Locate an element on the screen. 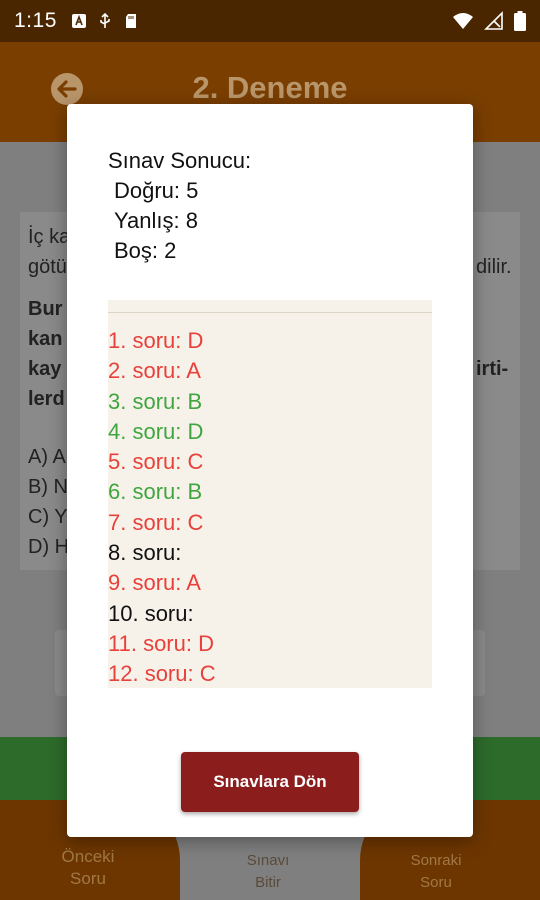 The image size is (540, 900). finish-exam-button: Sınavı Bitir is located at coordinates (268, 872).